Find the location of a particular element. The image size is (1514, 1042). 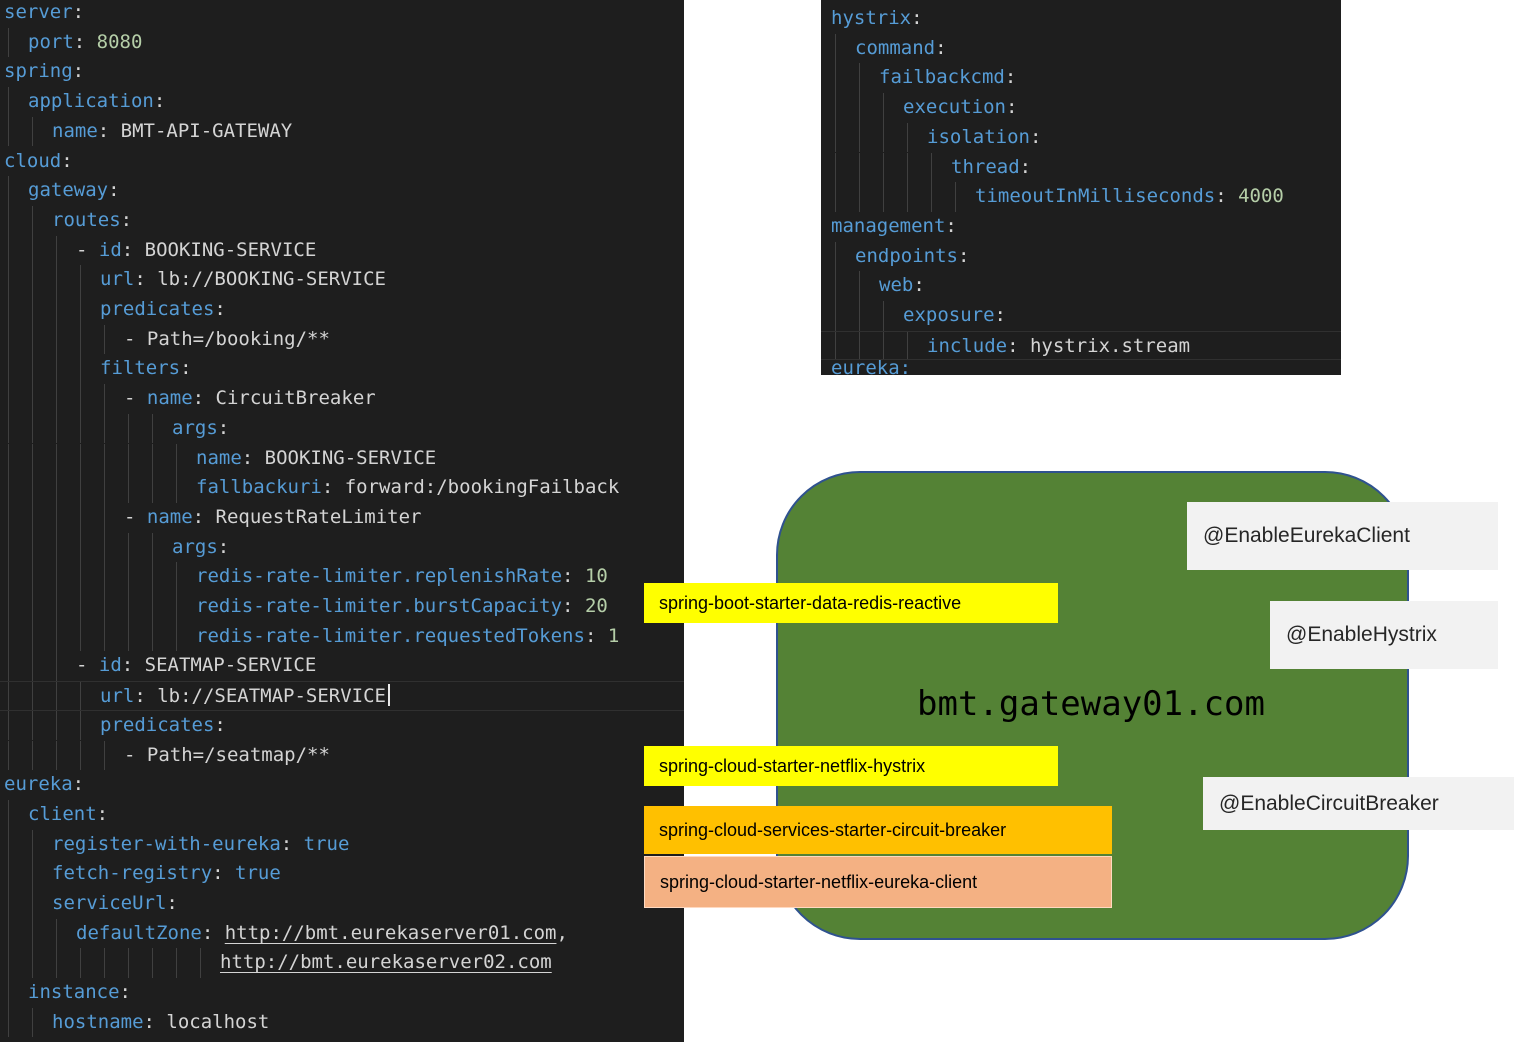

code-text: fallbackuri: forward:/bookingFailback is located at coordinates (408, 487).